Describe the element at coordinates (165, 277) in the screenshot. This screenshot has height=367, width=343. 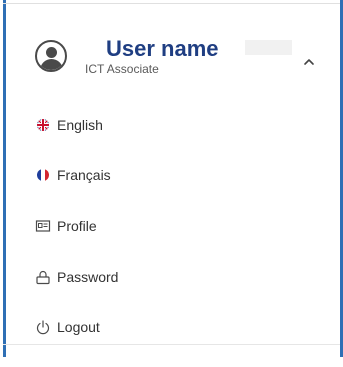
I see `menu-item-password: Password` at that location.